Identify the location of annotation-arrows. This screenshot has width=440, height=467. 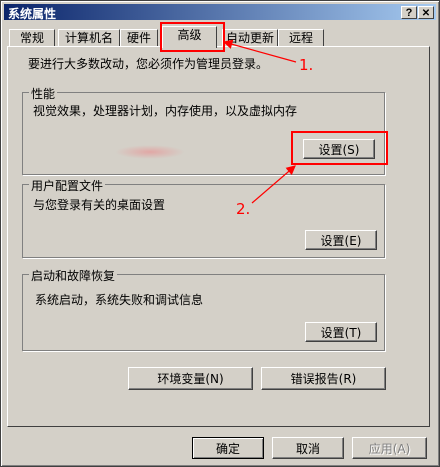
(259, 121).